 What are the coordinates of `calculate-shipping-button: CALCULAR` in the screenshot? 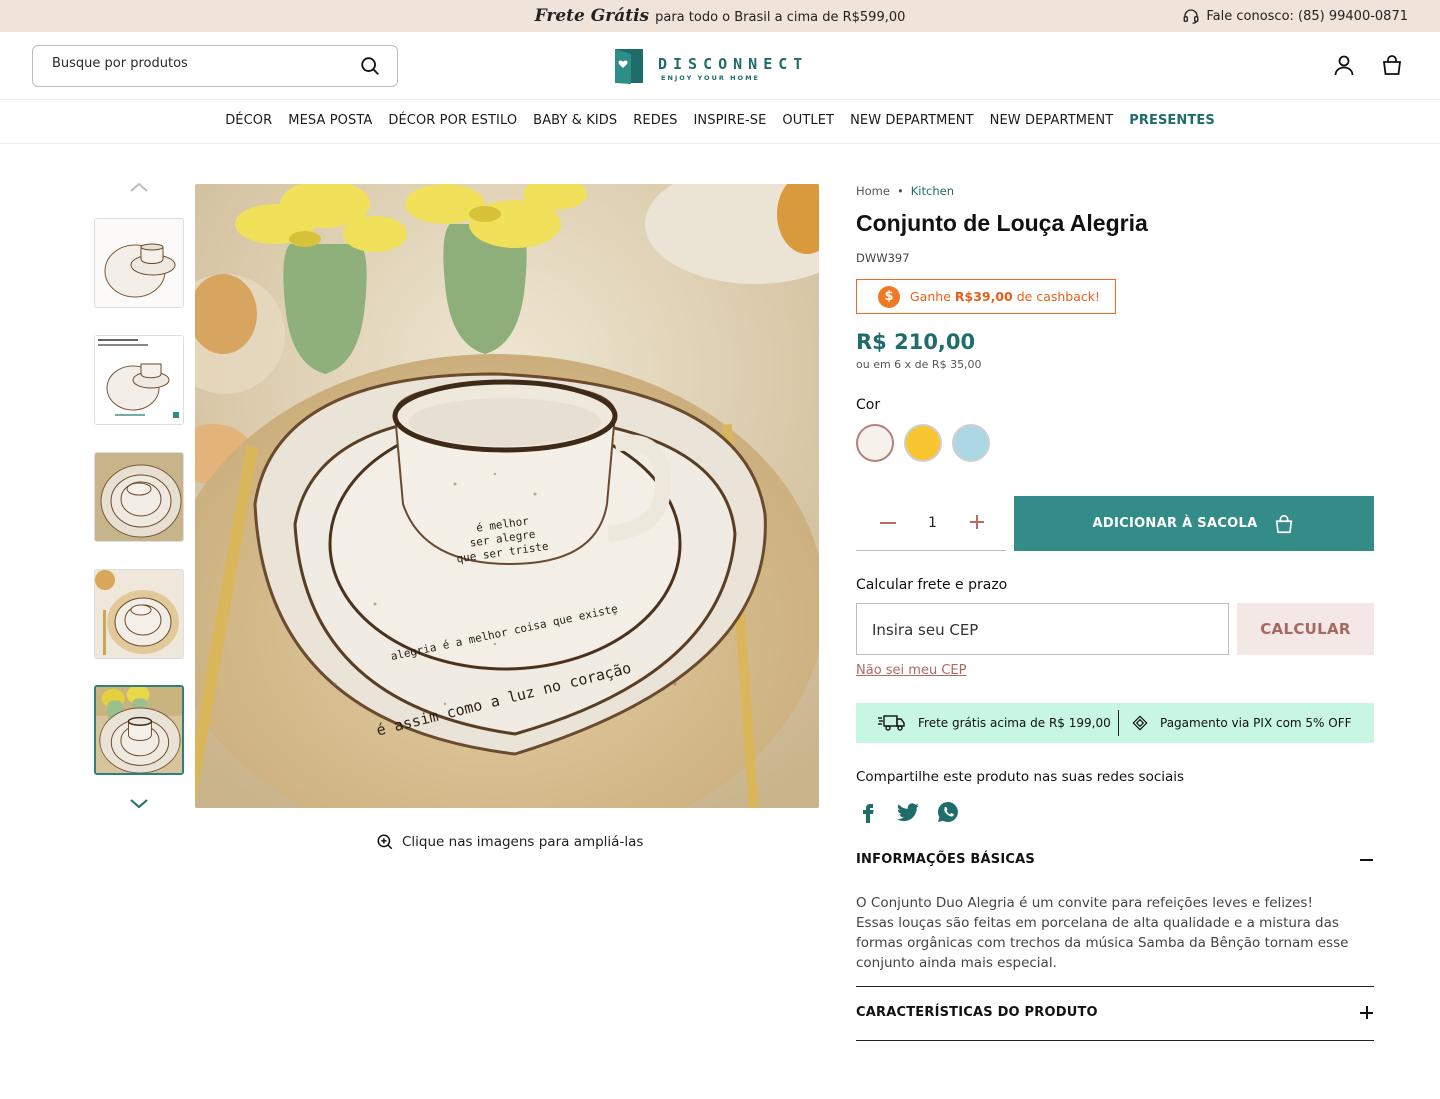 It's located at (1305, 629).